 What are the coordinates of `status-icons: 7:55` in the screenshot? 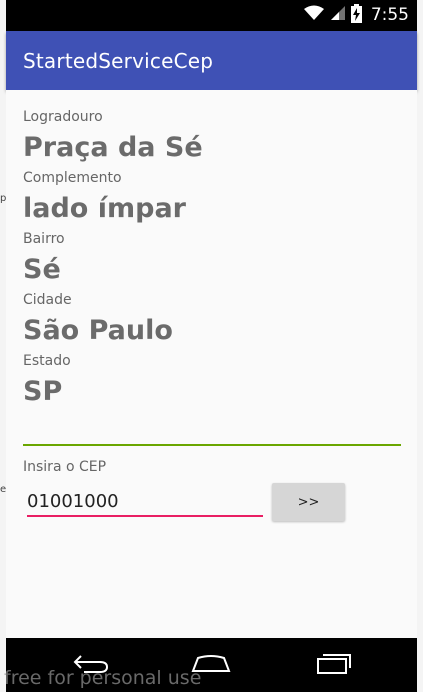 It's located at (356, 15).